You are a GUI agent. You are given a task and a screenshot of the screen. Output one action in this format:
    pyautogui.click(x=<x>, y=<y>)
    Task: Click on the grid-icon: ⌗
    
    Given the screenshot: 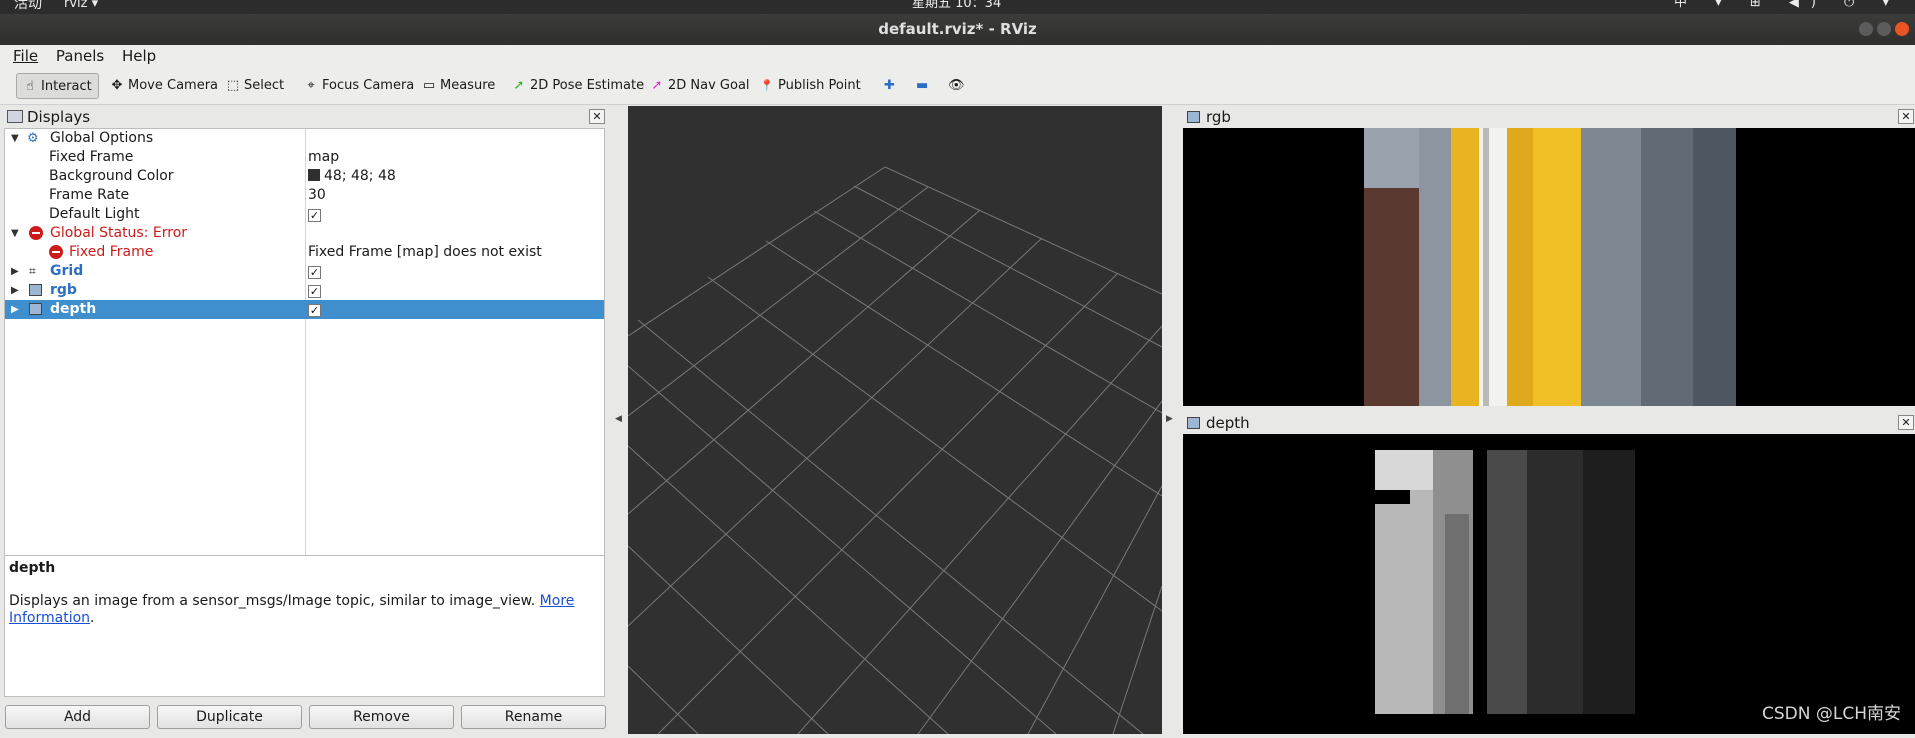 What is the action you would take?
    pyautogui.click(x=32, y=271)
    